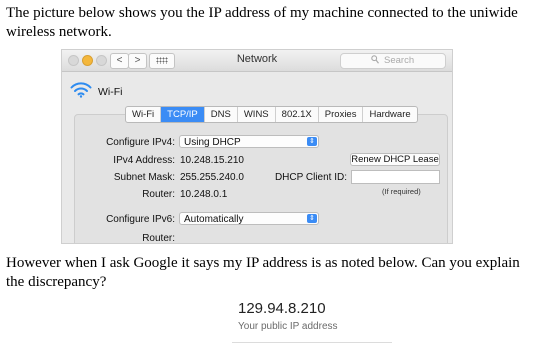 The width and height of the screenshot is (540, 344). Describe the element at coordinates (341, 114) in the screenshot. I see `tab-proxies: Proxies` at that location.